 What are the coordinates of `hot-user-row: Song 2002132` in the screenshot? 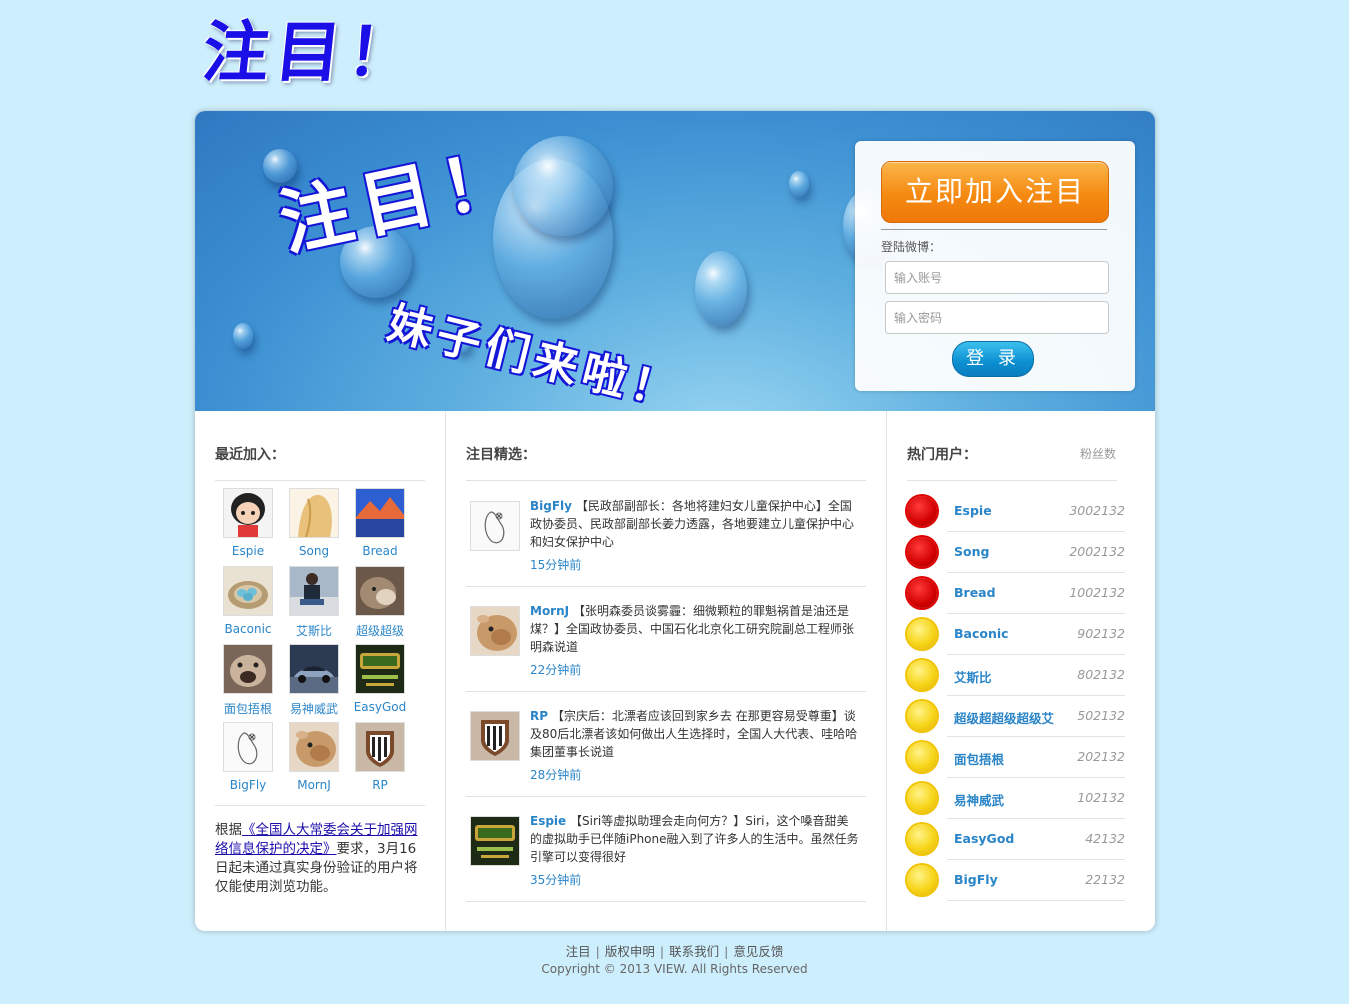 It's located at (1016, 552).